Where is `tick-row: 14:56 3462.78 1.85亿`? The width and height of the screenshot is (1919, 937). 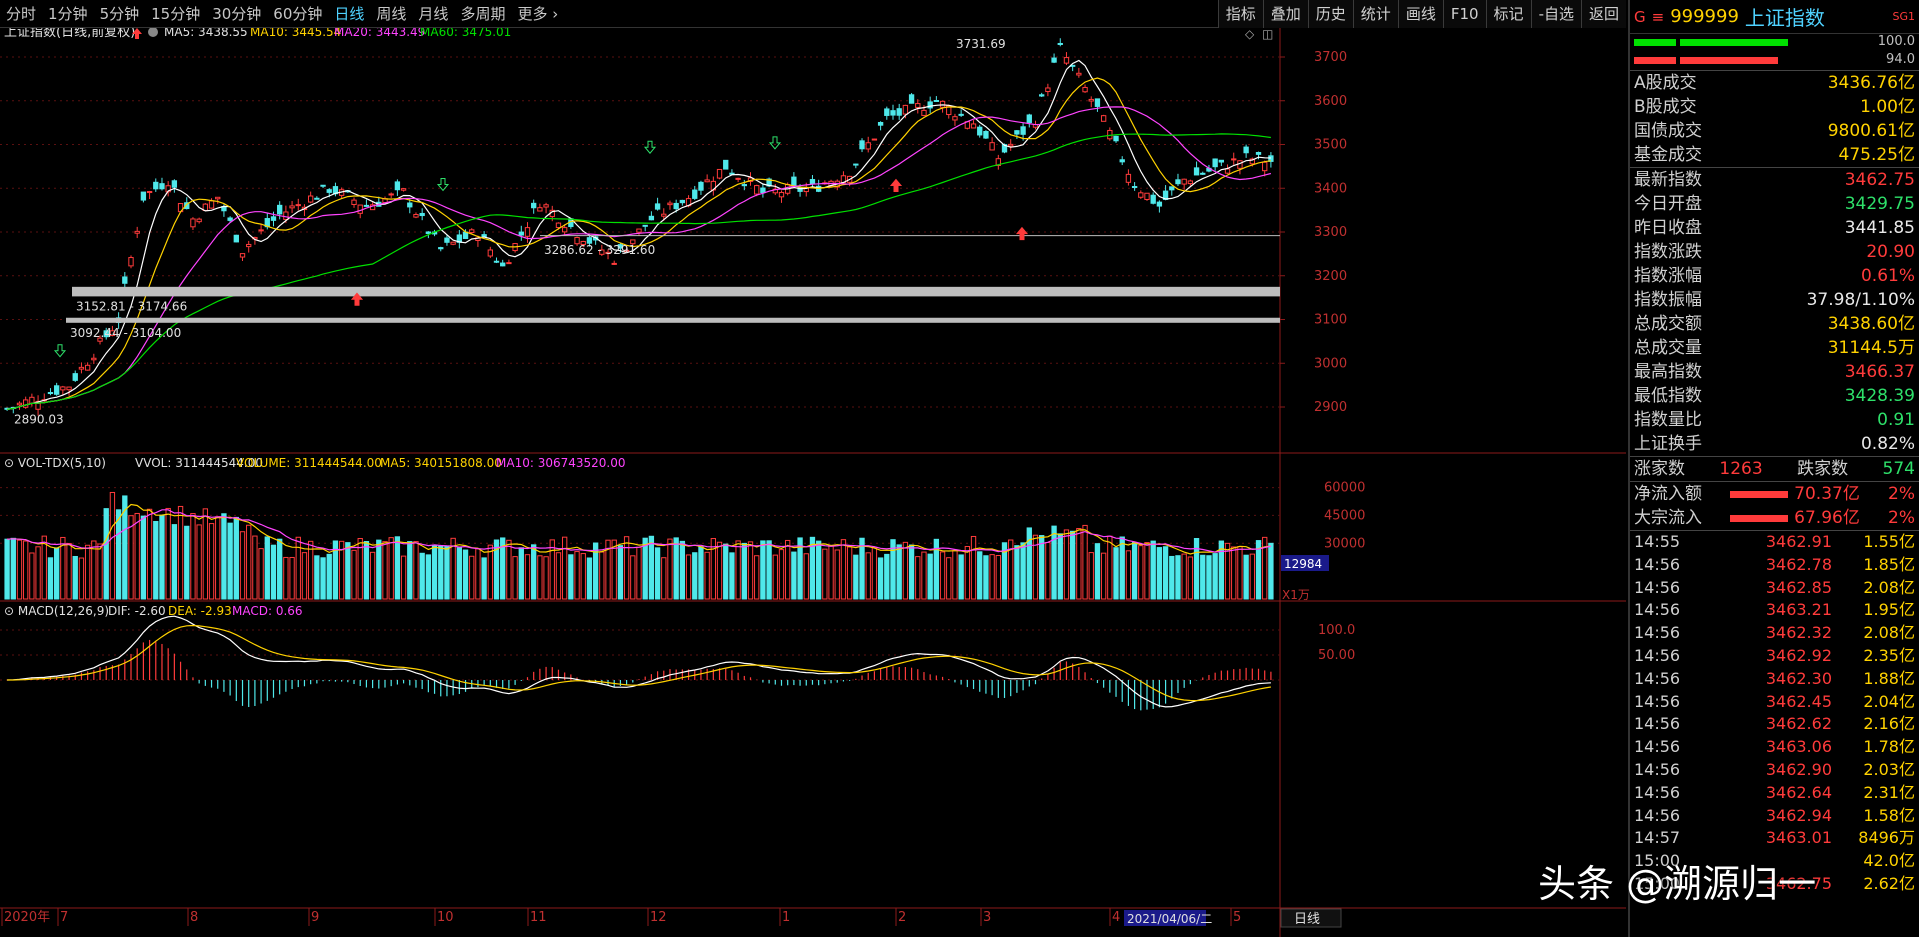 tick-row: 14:56 3462.78 1.85亿 is located at coordinates (1774, 565).